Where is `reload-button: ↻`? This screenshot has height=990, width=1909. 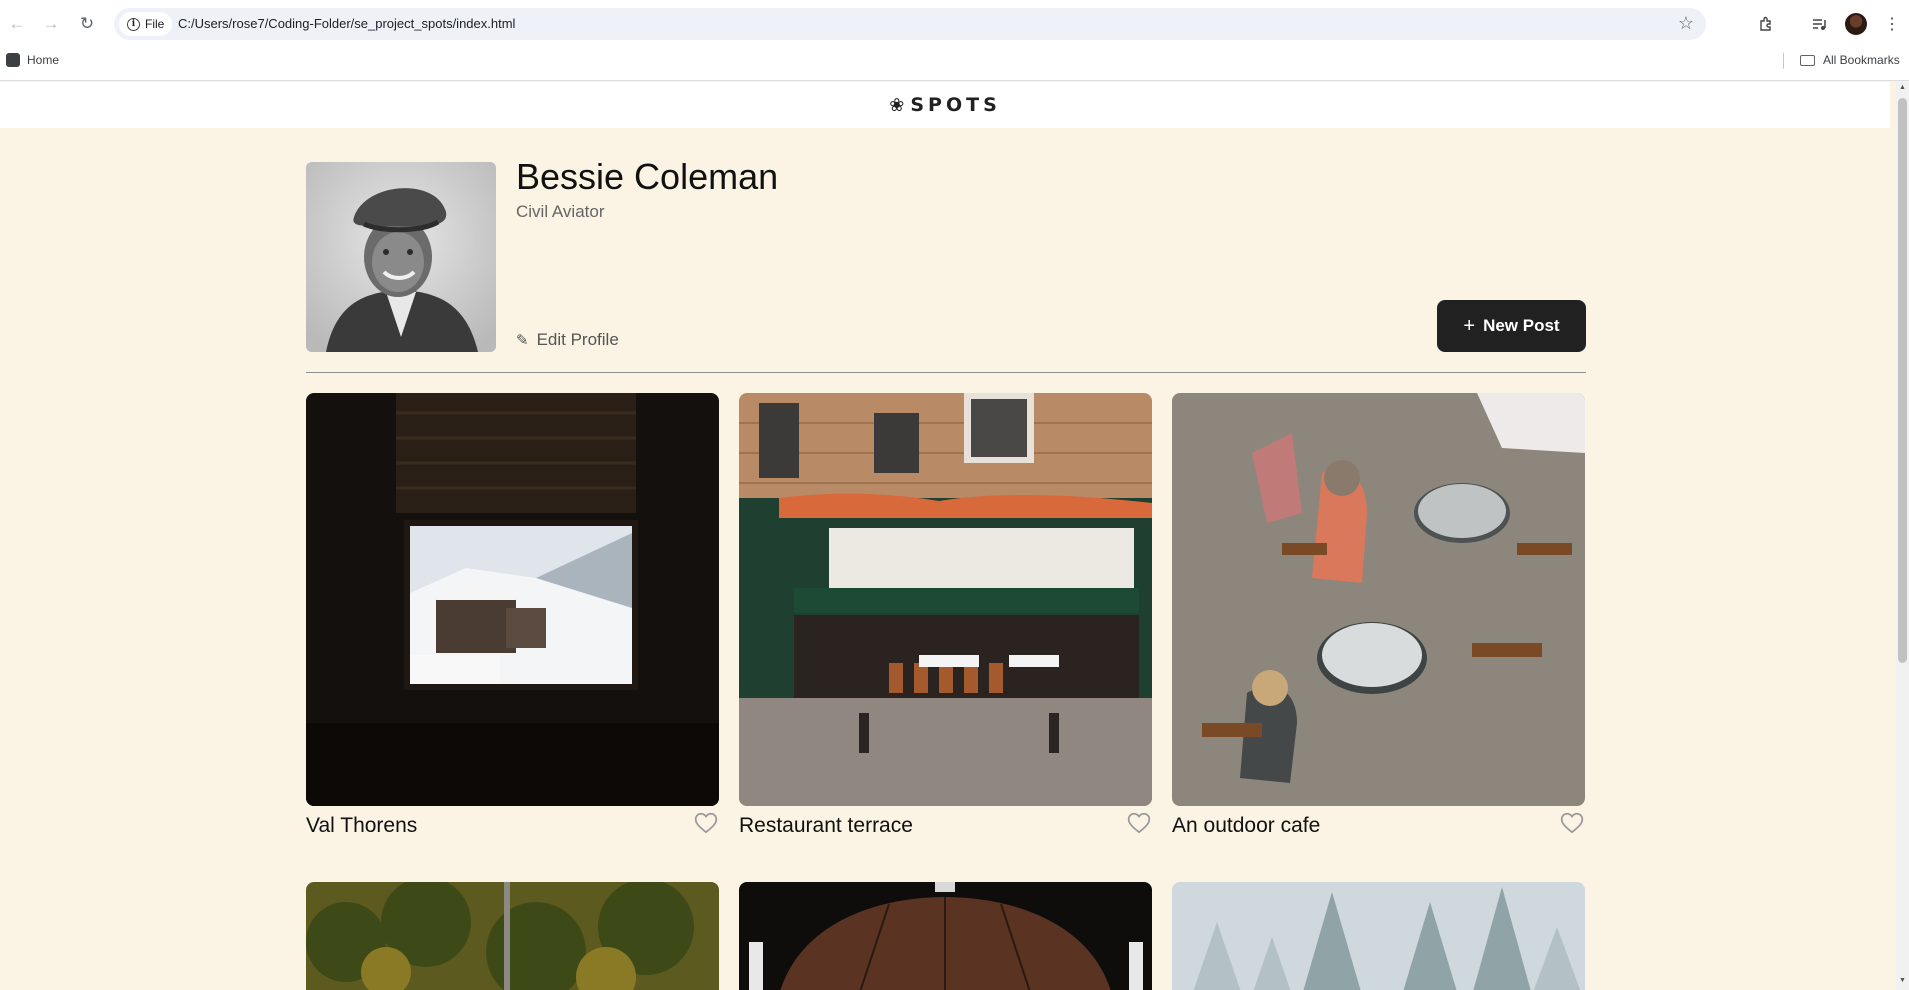 reload-button: ↻ is located at coordinates (87, 24).